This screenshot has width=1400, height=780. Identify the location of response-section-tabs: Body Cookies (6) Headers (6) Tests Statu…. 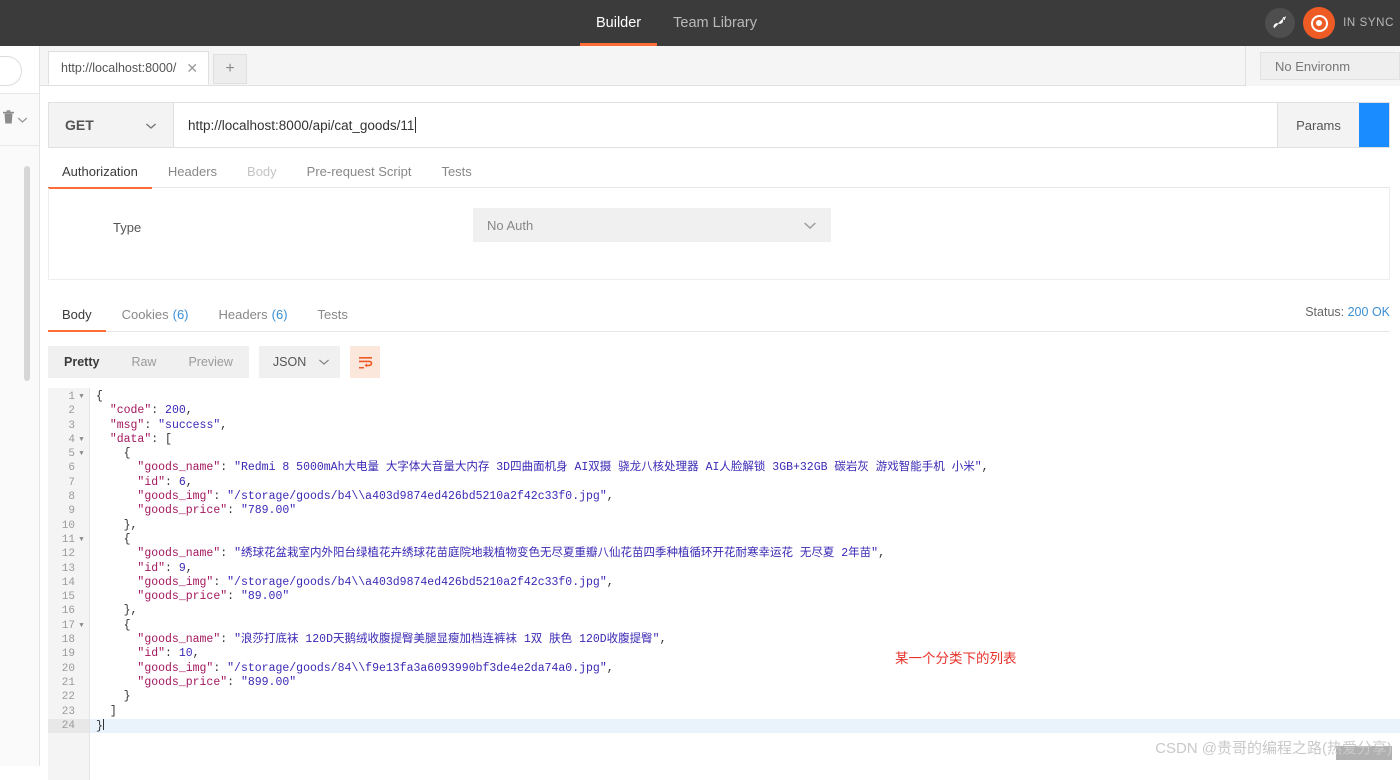
(719, 315).